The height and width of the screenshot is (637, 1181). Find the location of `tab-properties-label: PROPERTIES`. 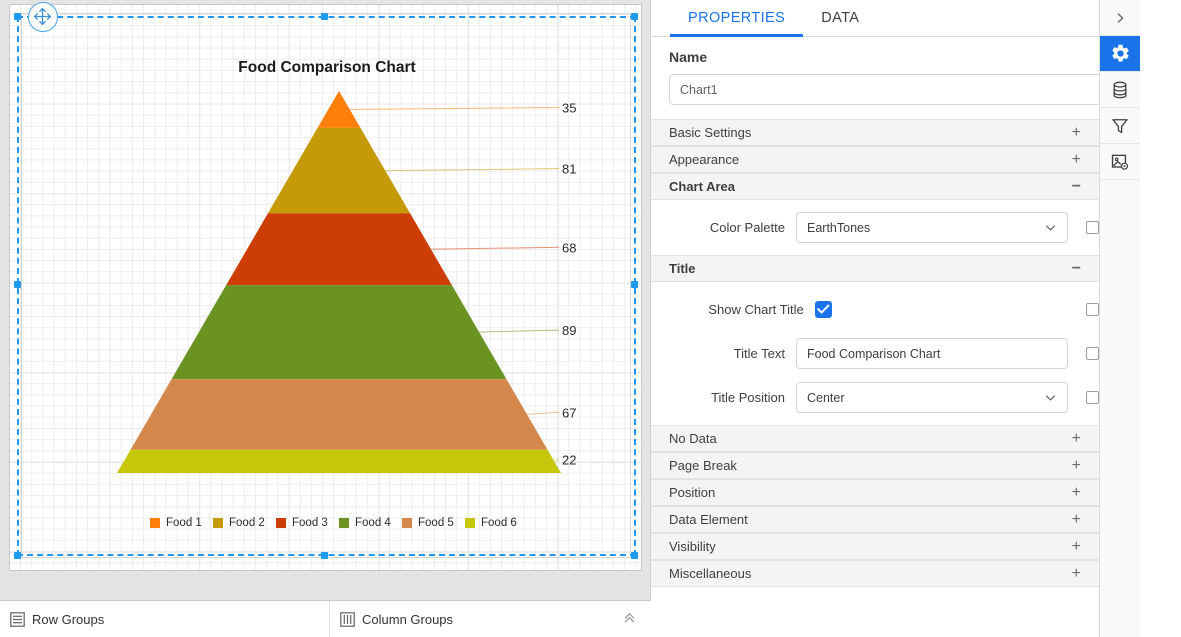

tab-properties-label: PROPERTIES is located at coordinates (737, 18).